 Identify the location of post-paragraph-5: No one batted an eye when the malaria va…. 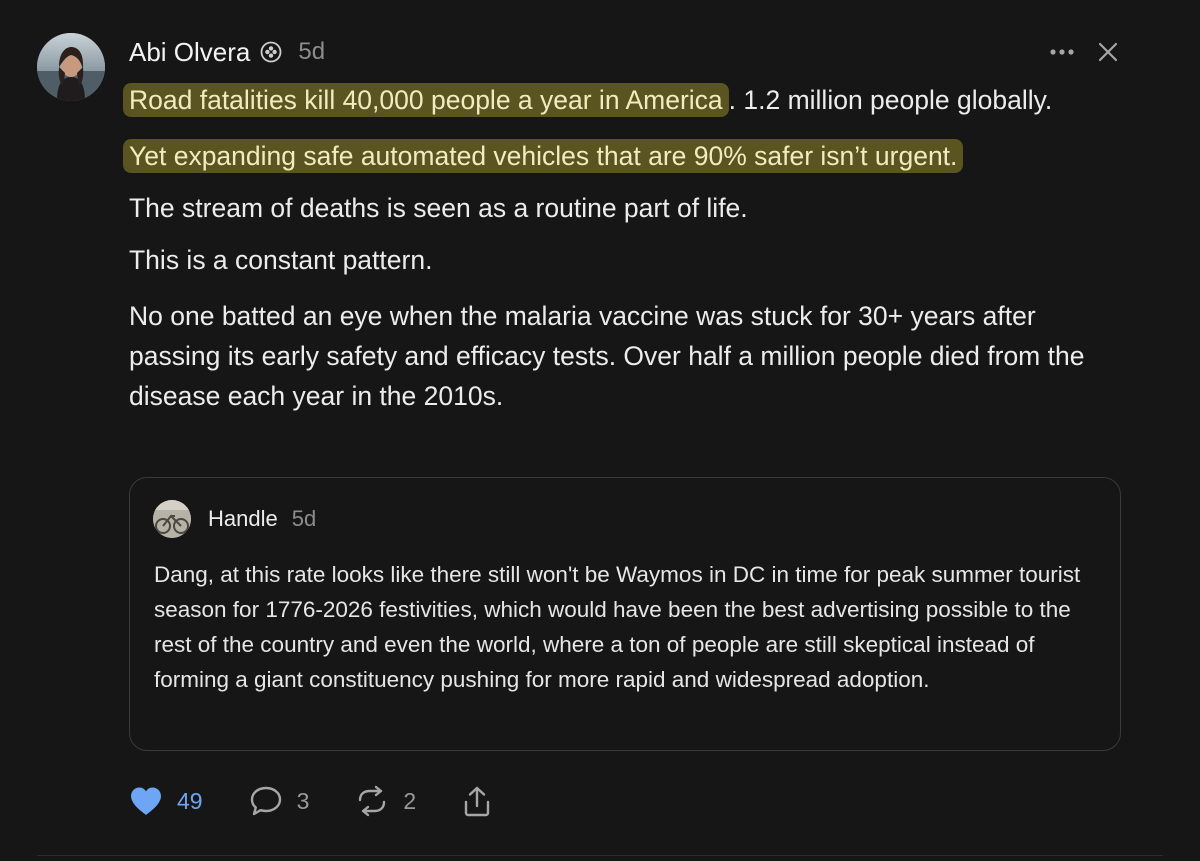
(607, 356).